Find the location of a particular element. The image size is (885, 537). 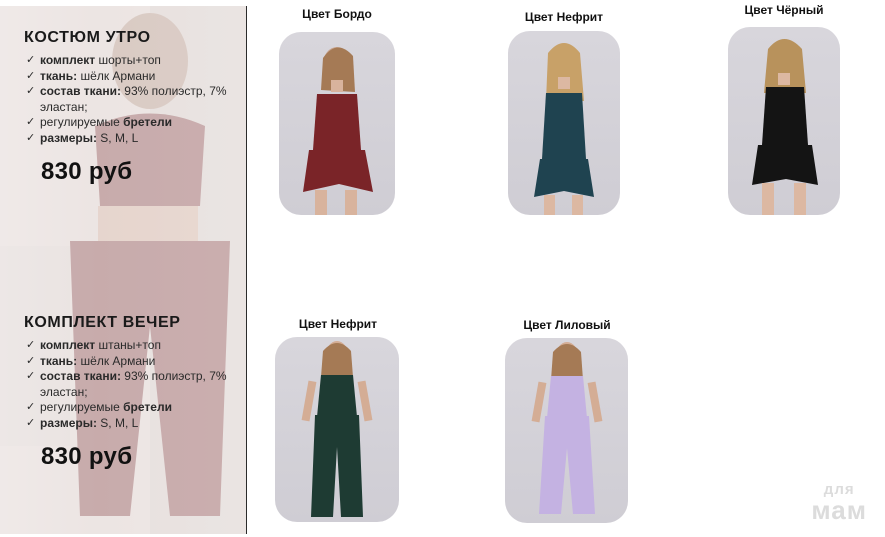

model-photo-black is located at coordinates (784, 121).